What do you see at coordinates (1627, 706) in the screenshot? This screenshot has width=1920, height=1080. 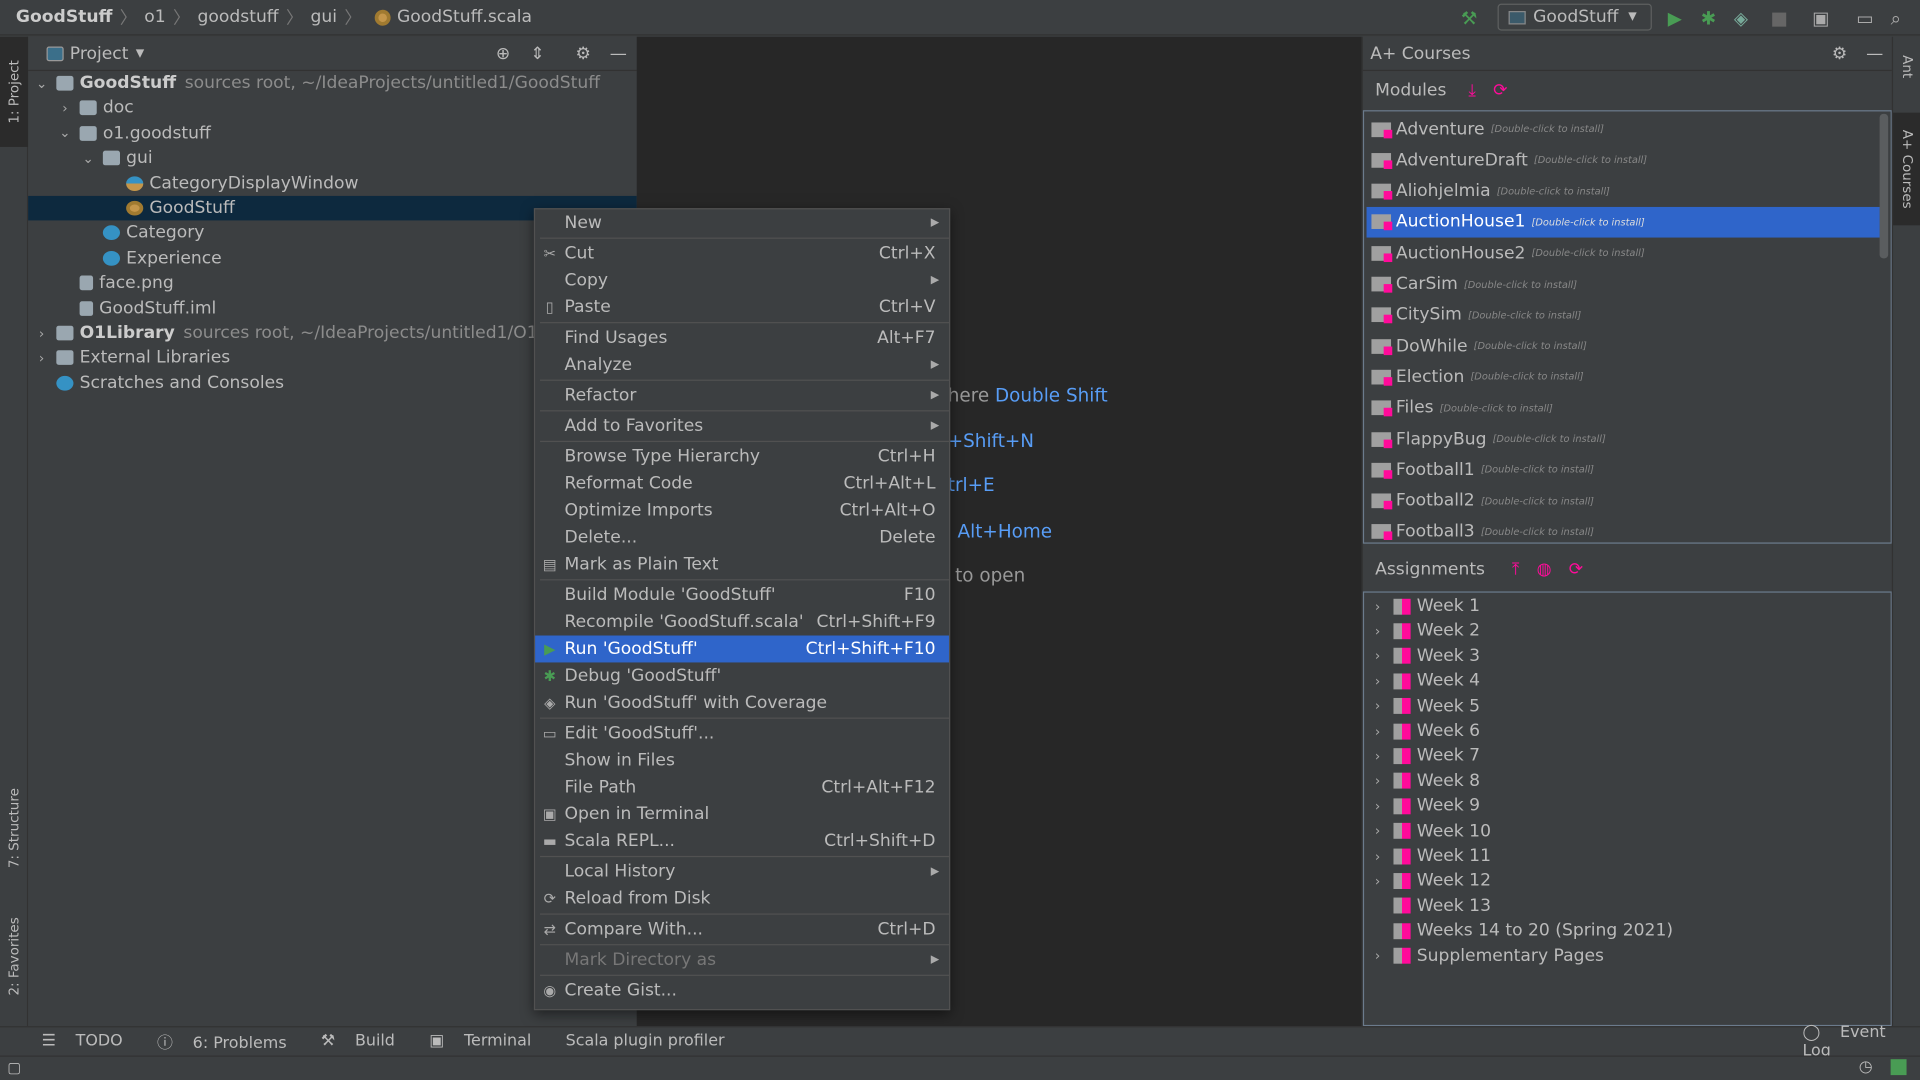 I see `assignment-item: › Week 5` at bounding box center [1627, 706].